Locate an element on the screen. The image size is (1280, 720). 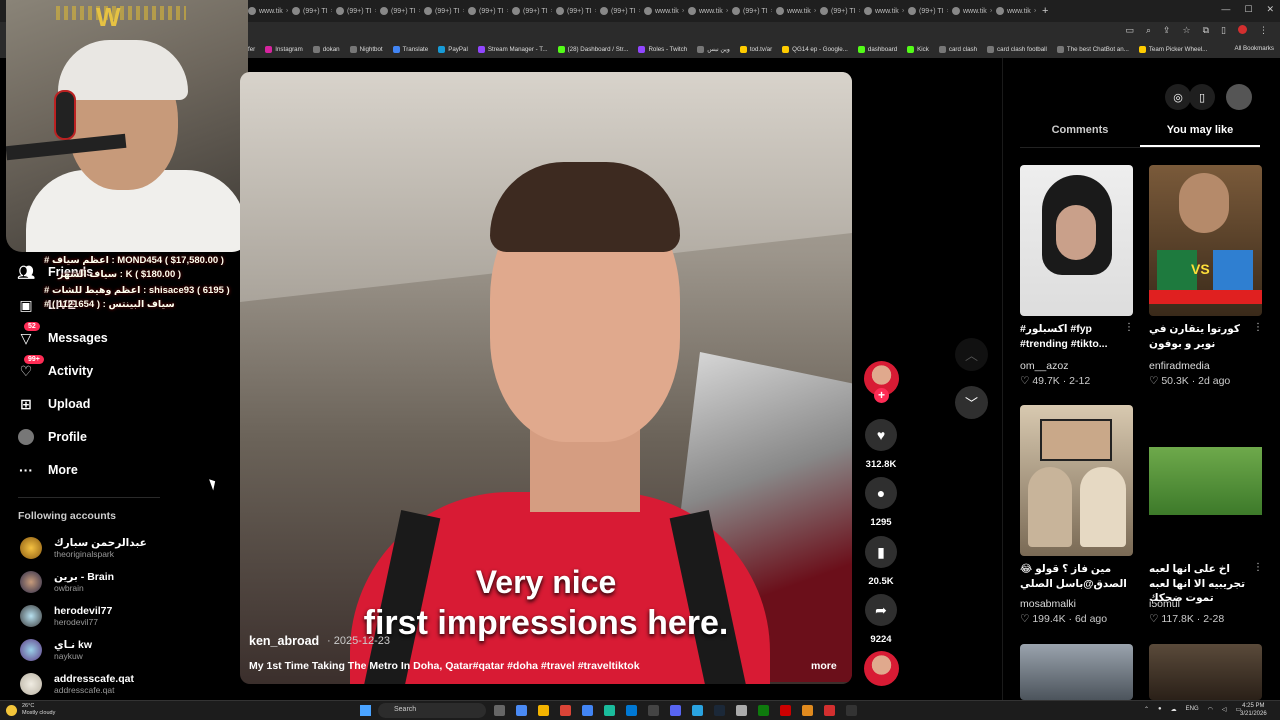
star-icon: ☆ is located at coordinates (1187, 30).